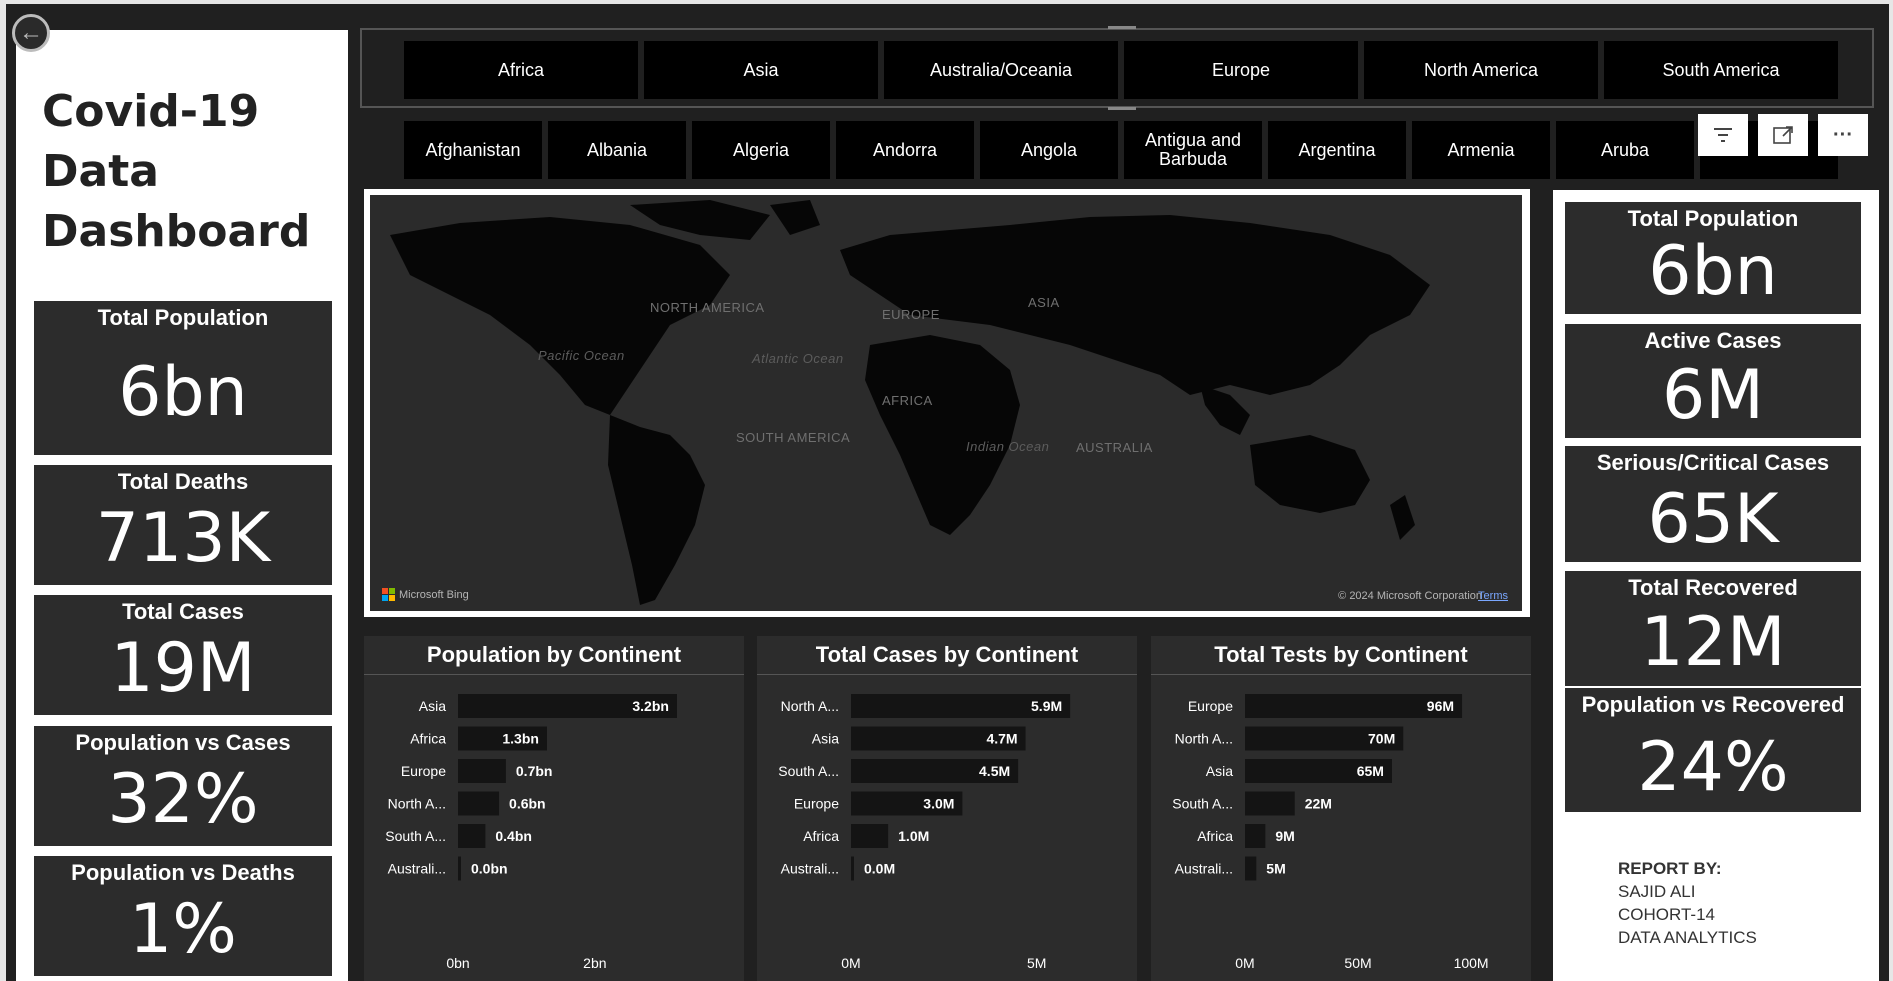 The height and width of the screenshot is (981, 1893). I want to click on kpi-label: Population vs Recovered, so click(1713, 704).